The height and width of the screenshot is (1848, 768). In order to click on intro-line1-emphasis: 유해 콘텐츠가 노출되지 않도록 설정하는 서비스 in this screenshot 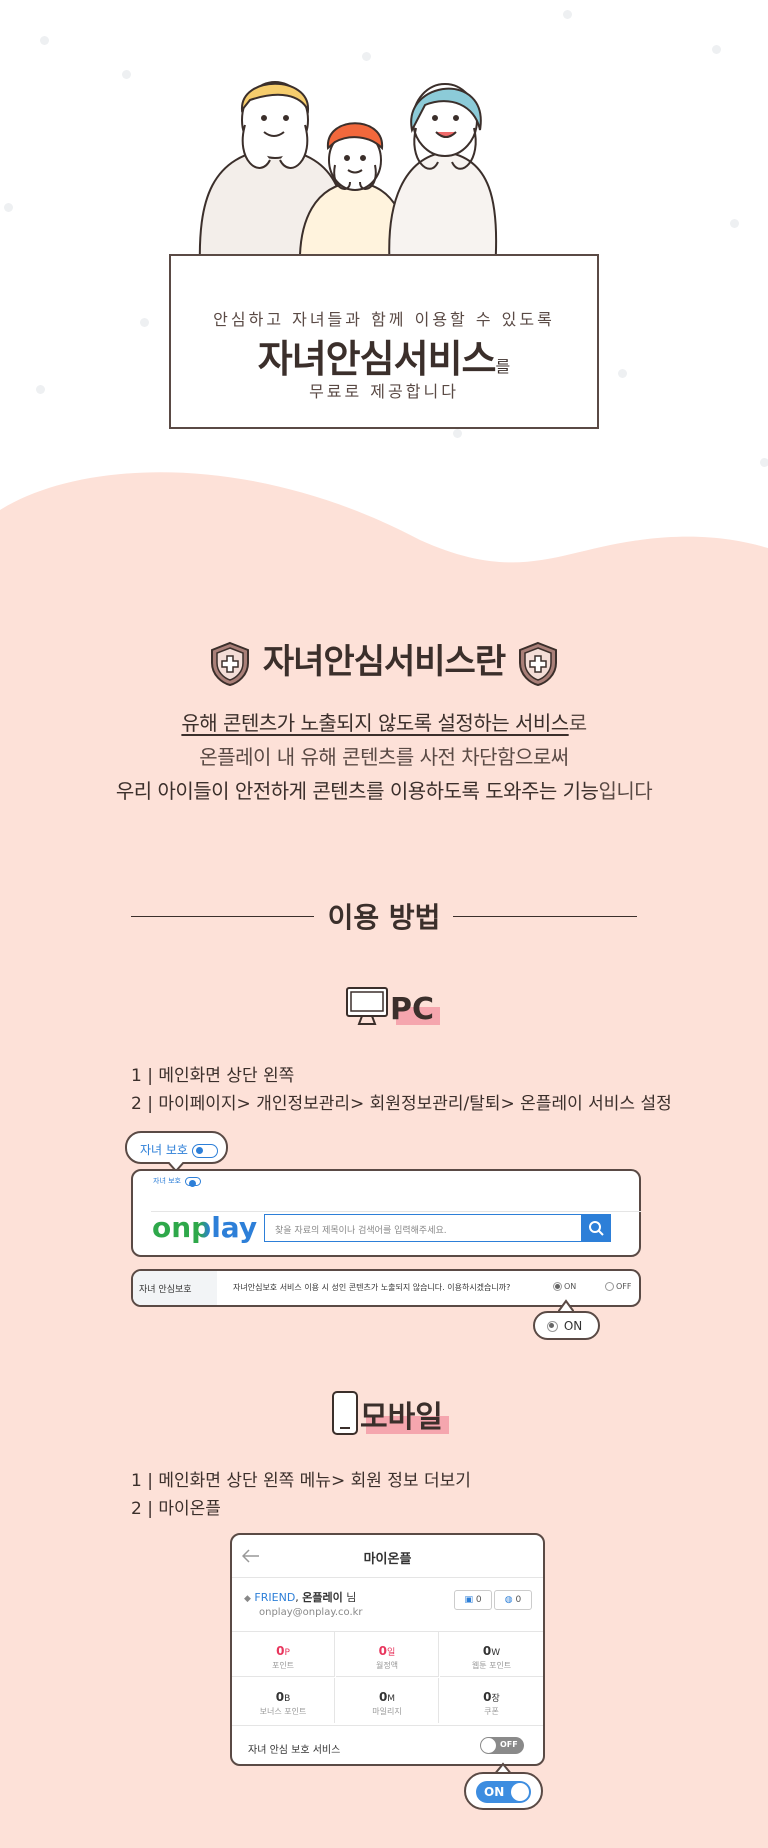, I will do `click(375, 723)`.